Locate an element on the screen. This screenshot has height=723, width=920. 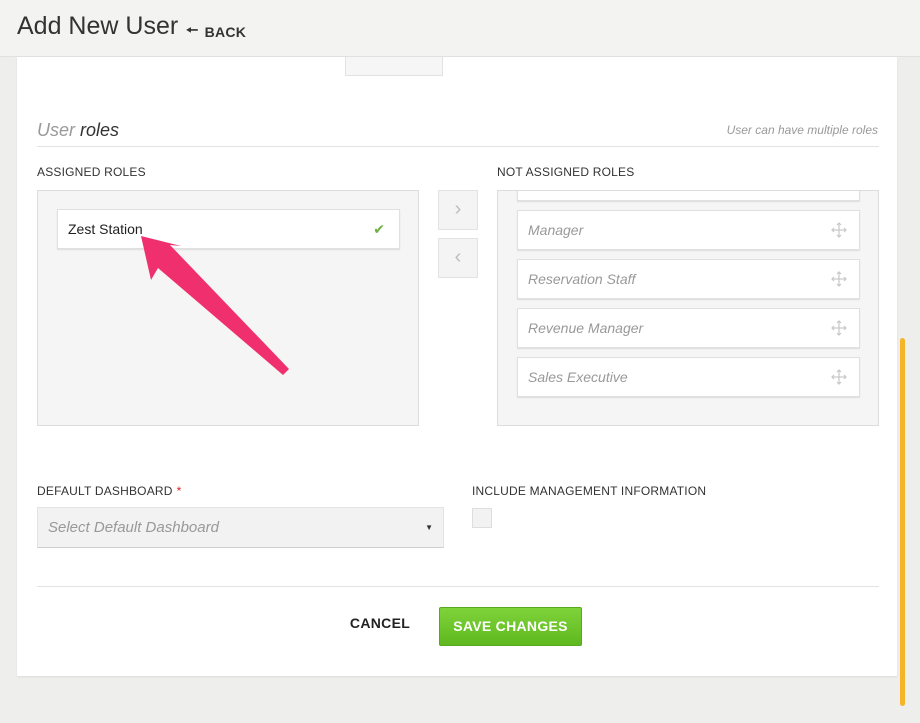
previous-field-remnant is located at coordinates (394, 66).